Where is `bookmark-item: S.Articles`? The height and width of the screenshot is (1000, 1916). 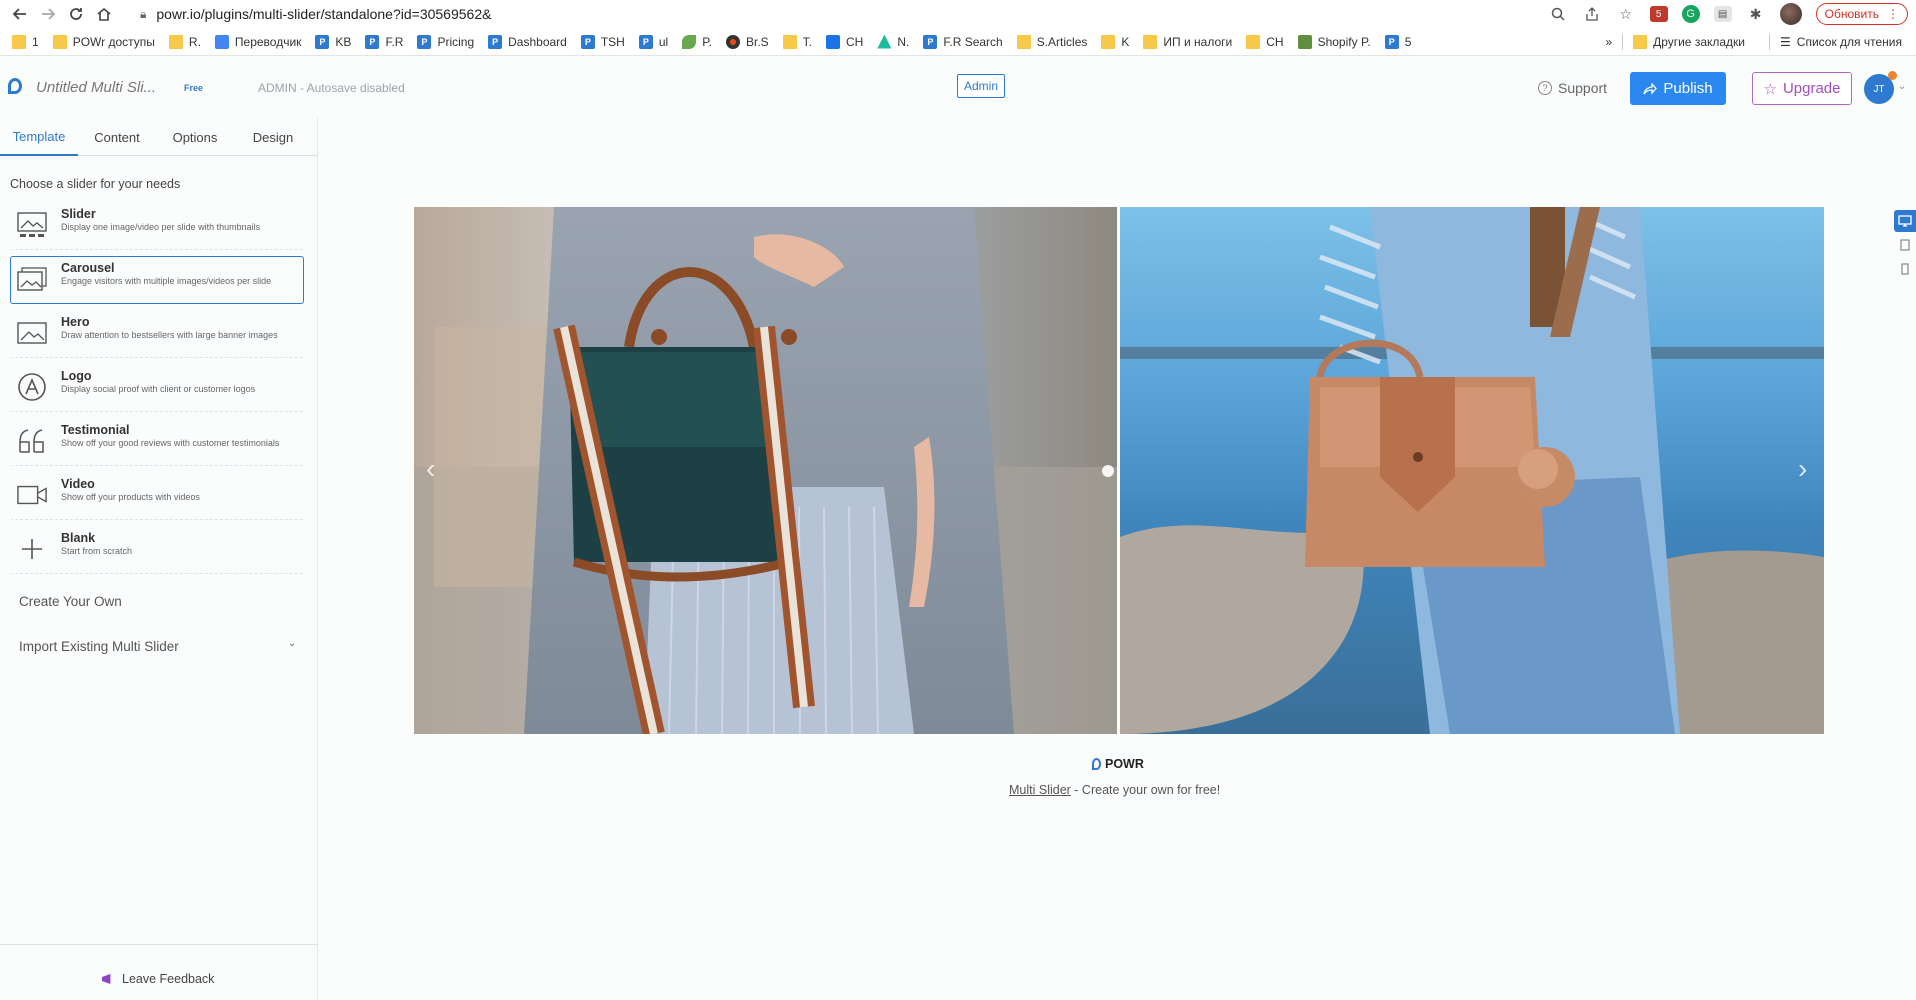
bookmark-item: S.Articles is located at coordinates (1051, 41).